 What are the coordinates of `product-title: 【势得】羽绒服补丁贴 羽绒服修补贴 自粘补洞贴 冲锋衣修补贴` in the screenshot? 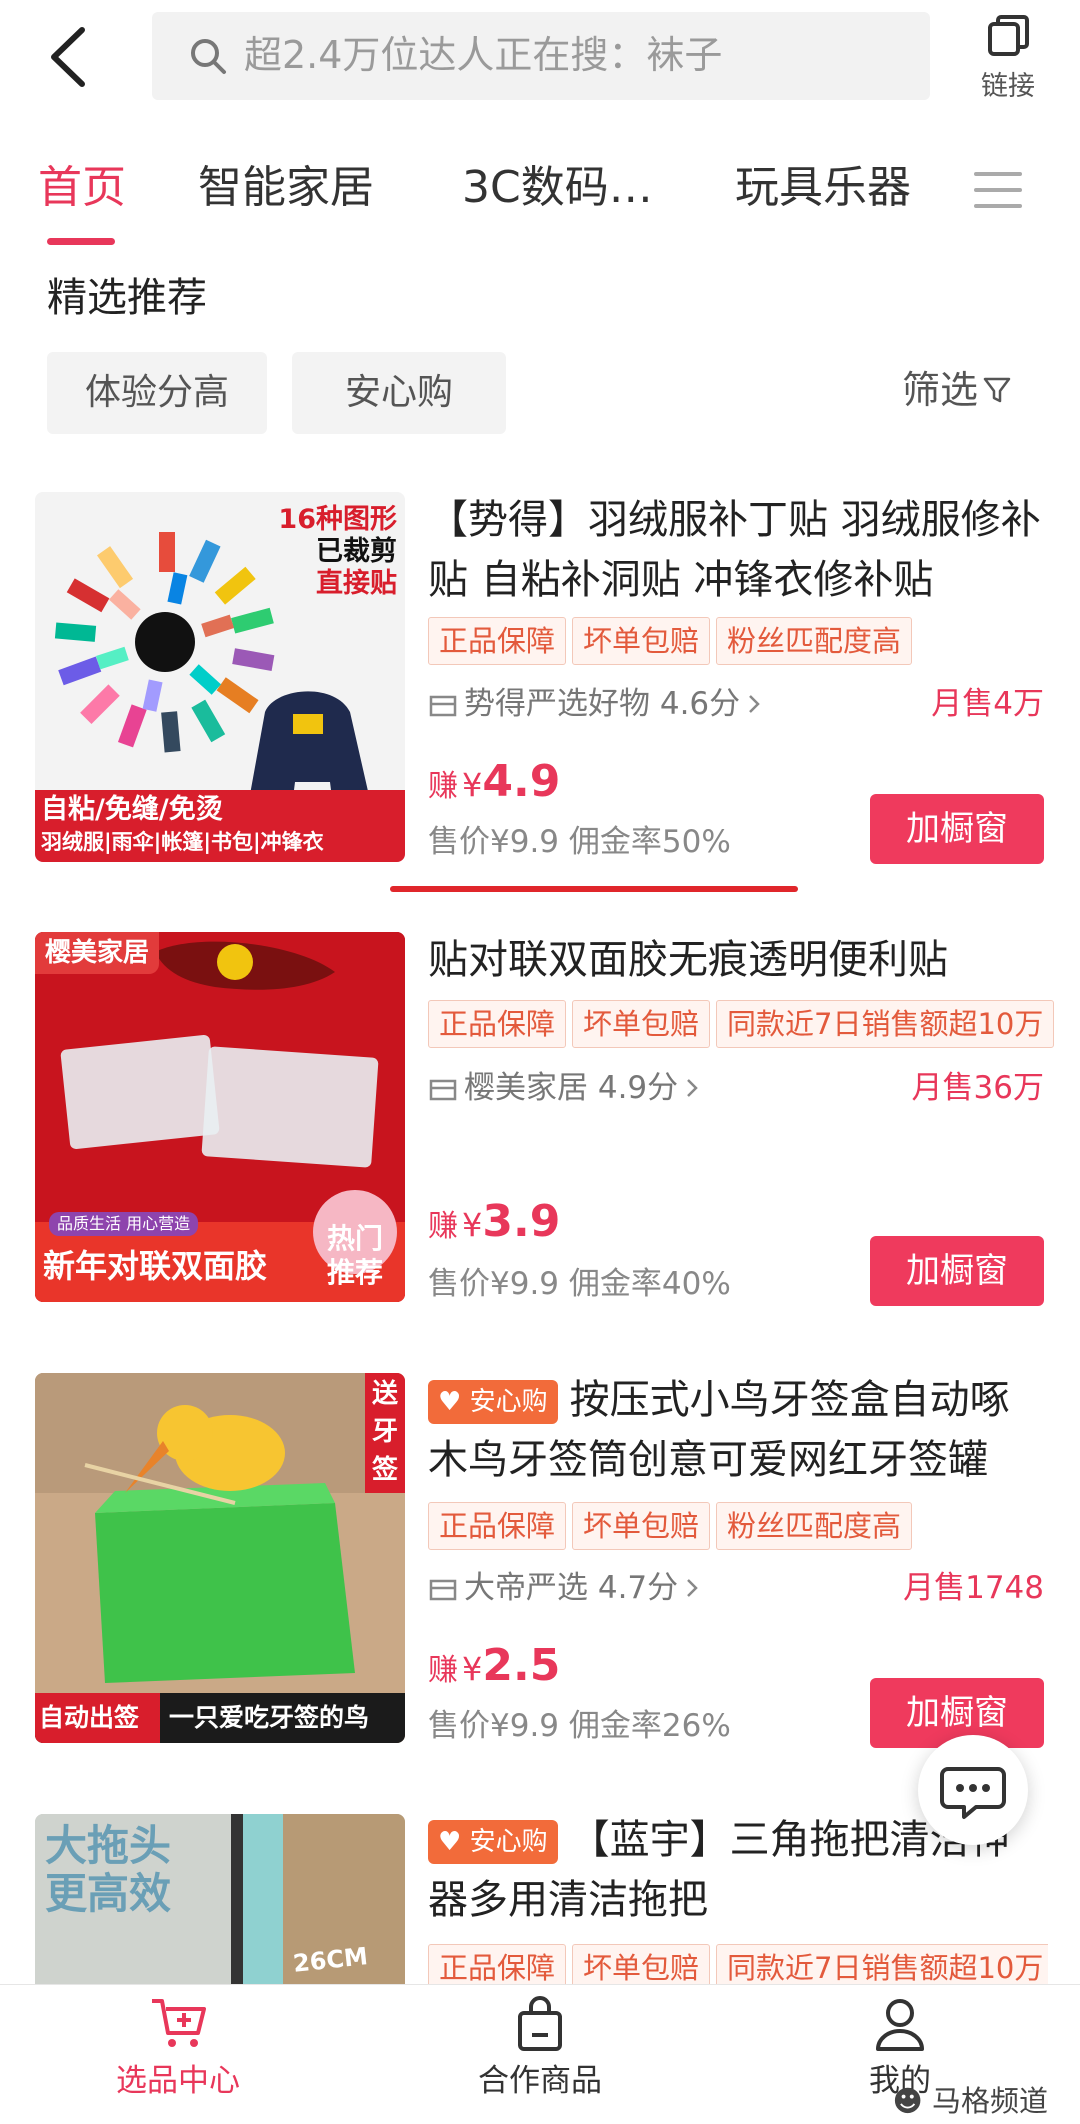 It's located at (738, 550).